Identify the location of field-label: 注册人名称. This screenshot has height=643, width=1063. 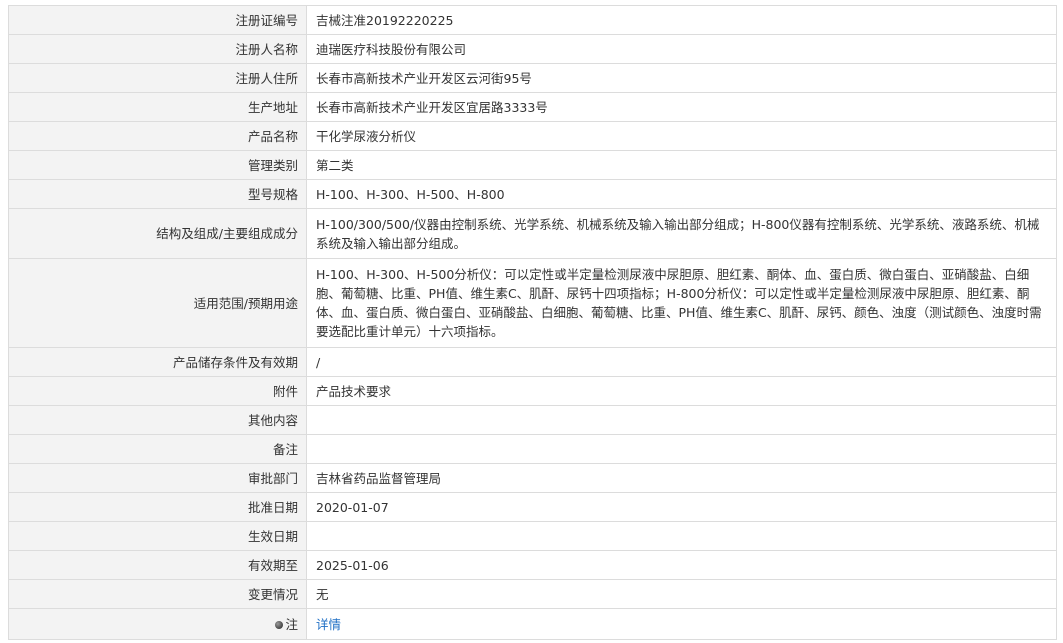
(157, 49).